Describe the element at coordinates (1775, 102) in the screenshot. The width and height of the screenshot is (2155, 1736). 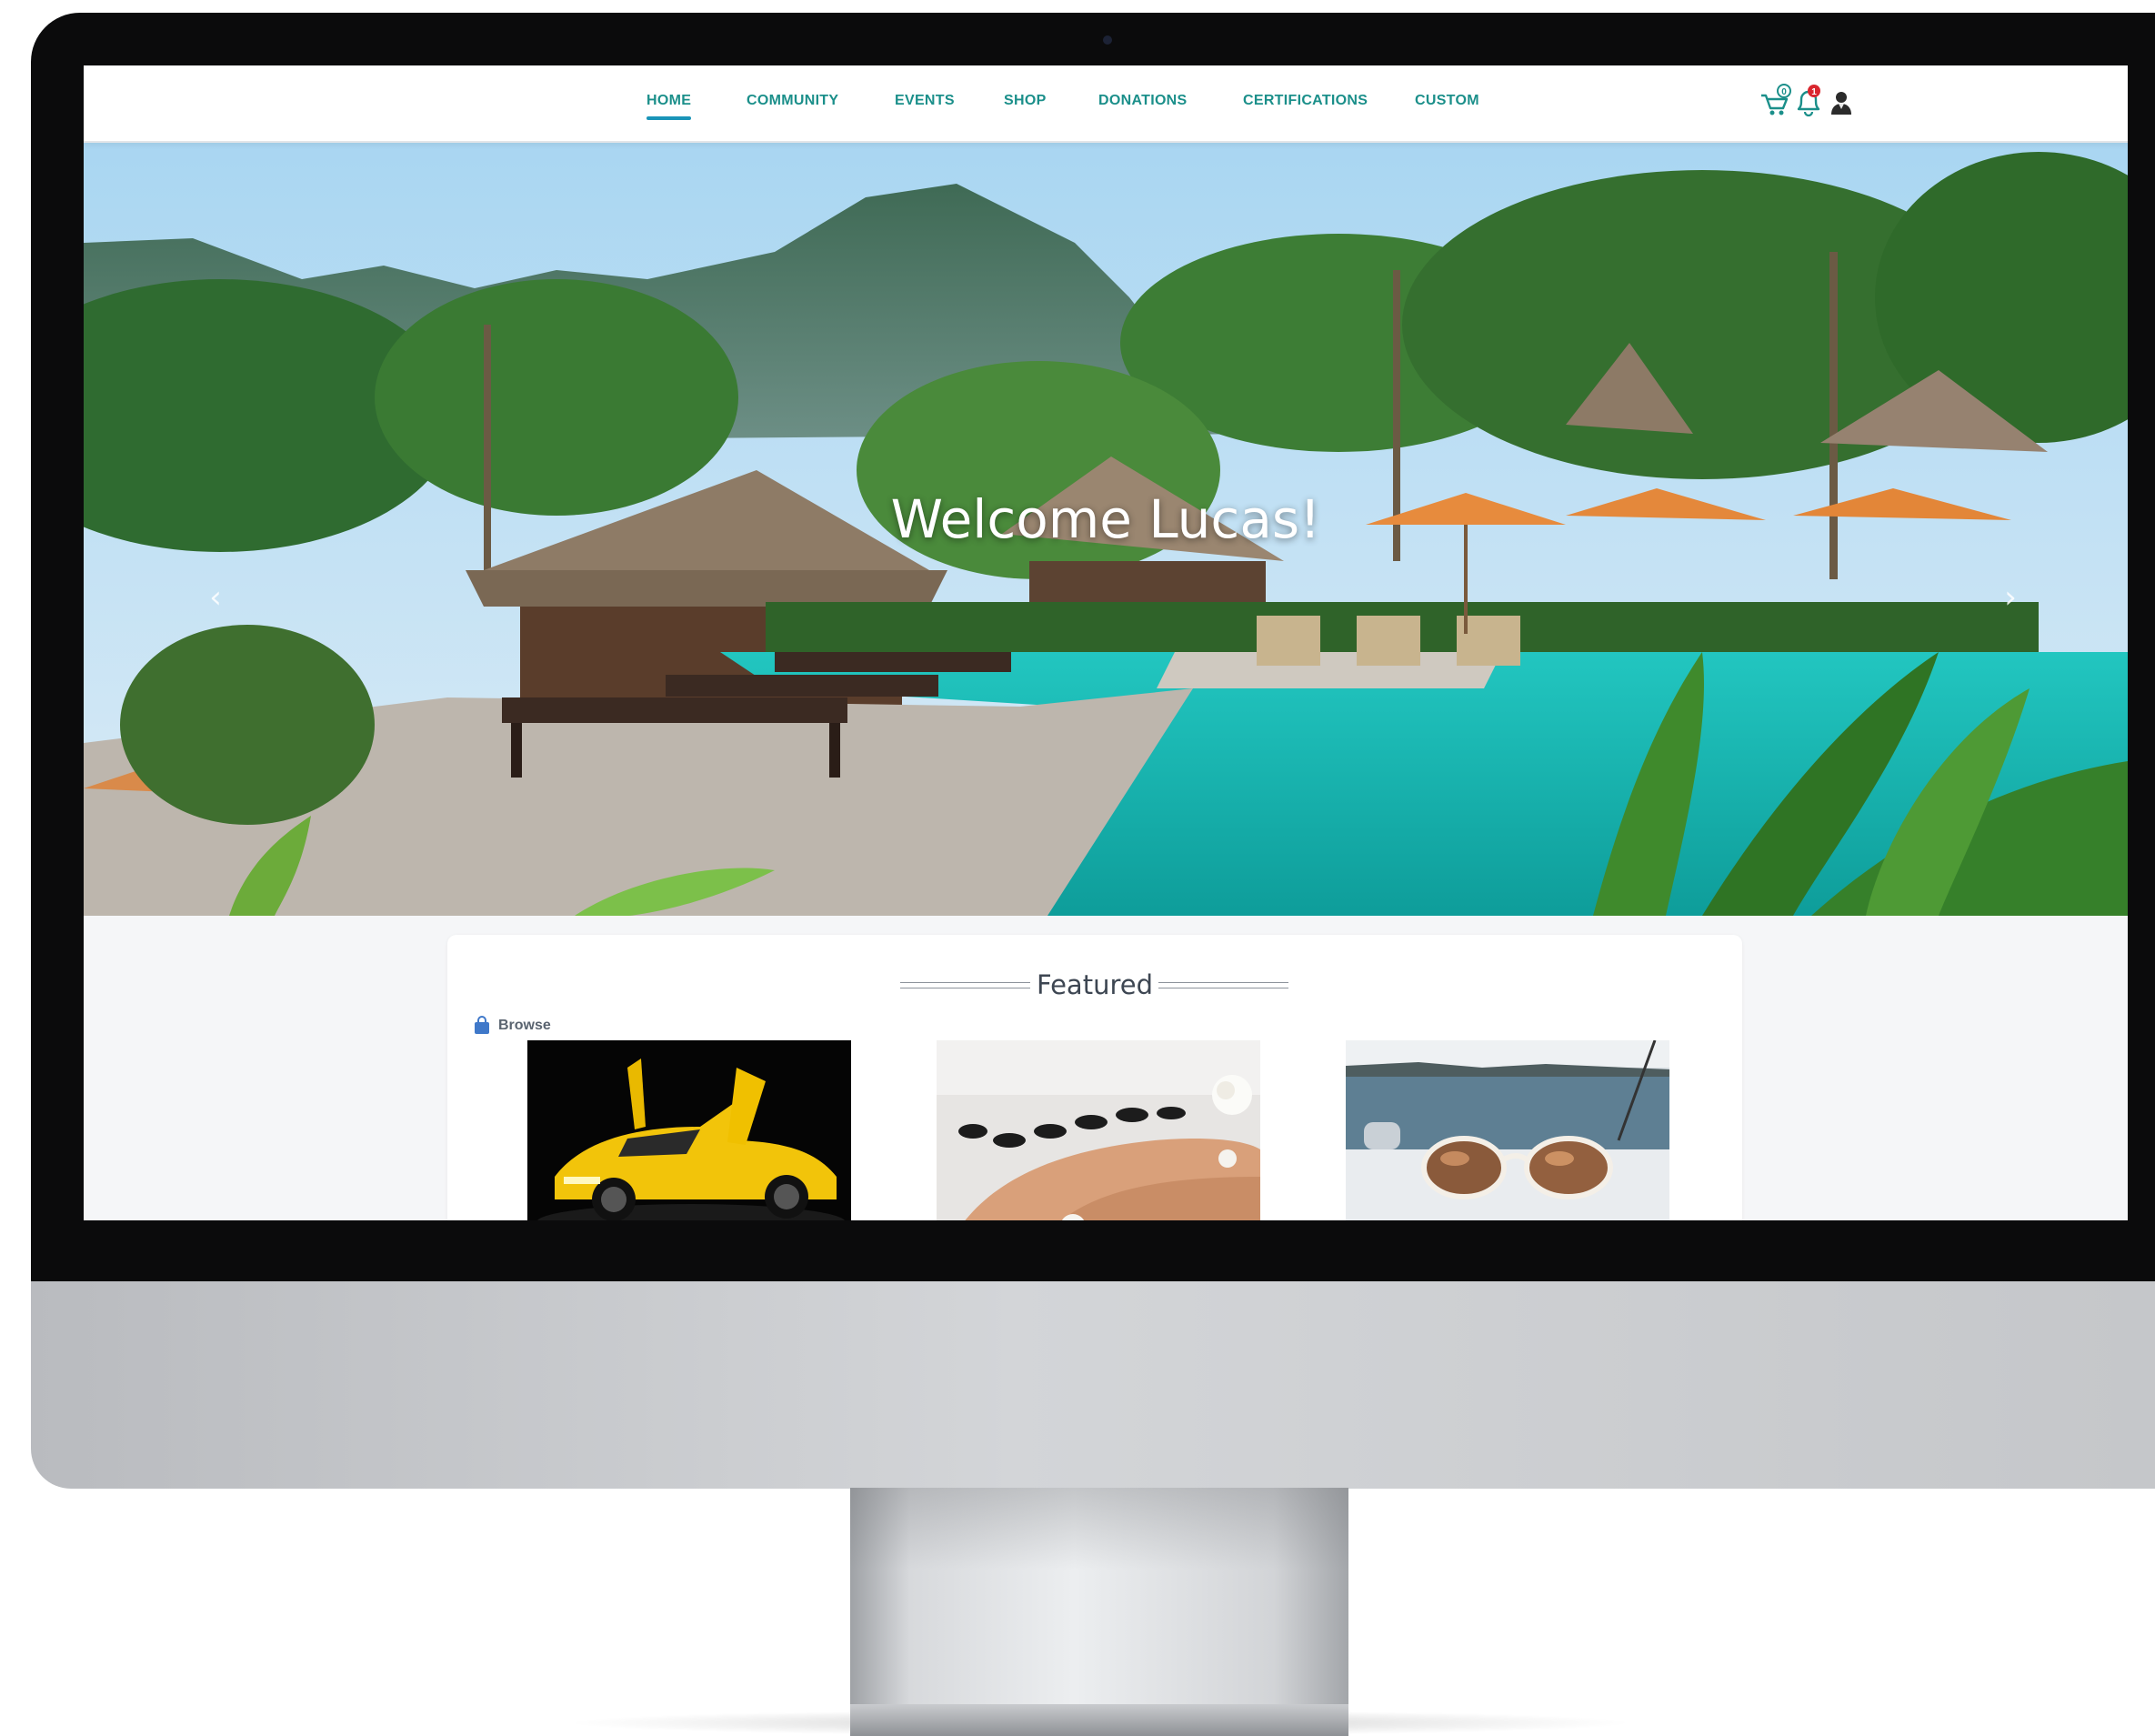
I see `cart-icon: 0` at that location.